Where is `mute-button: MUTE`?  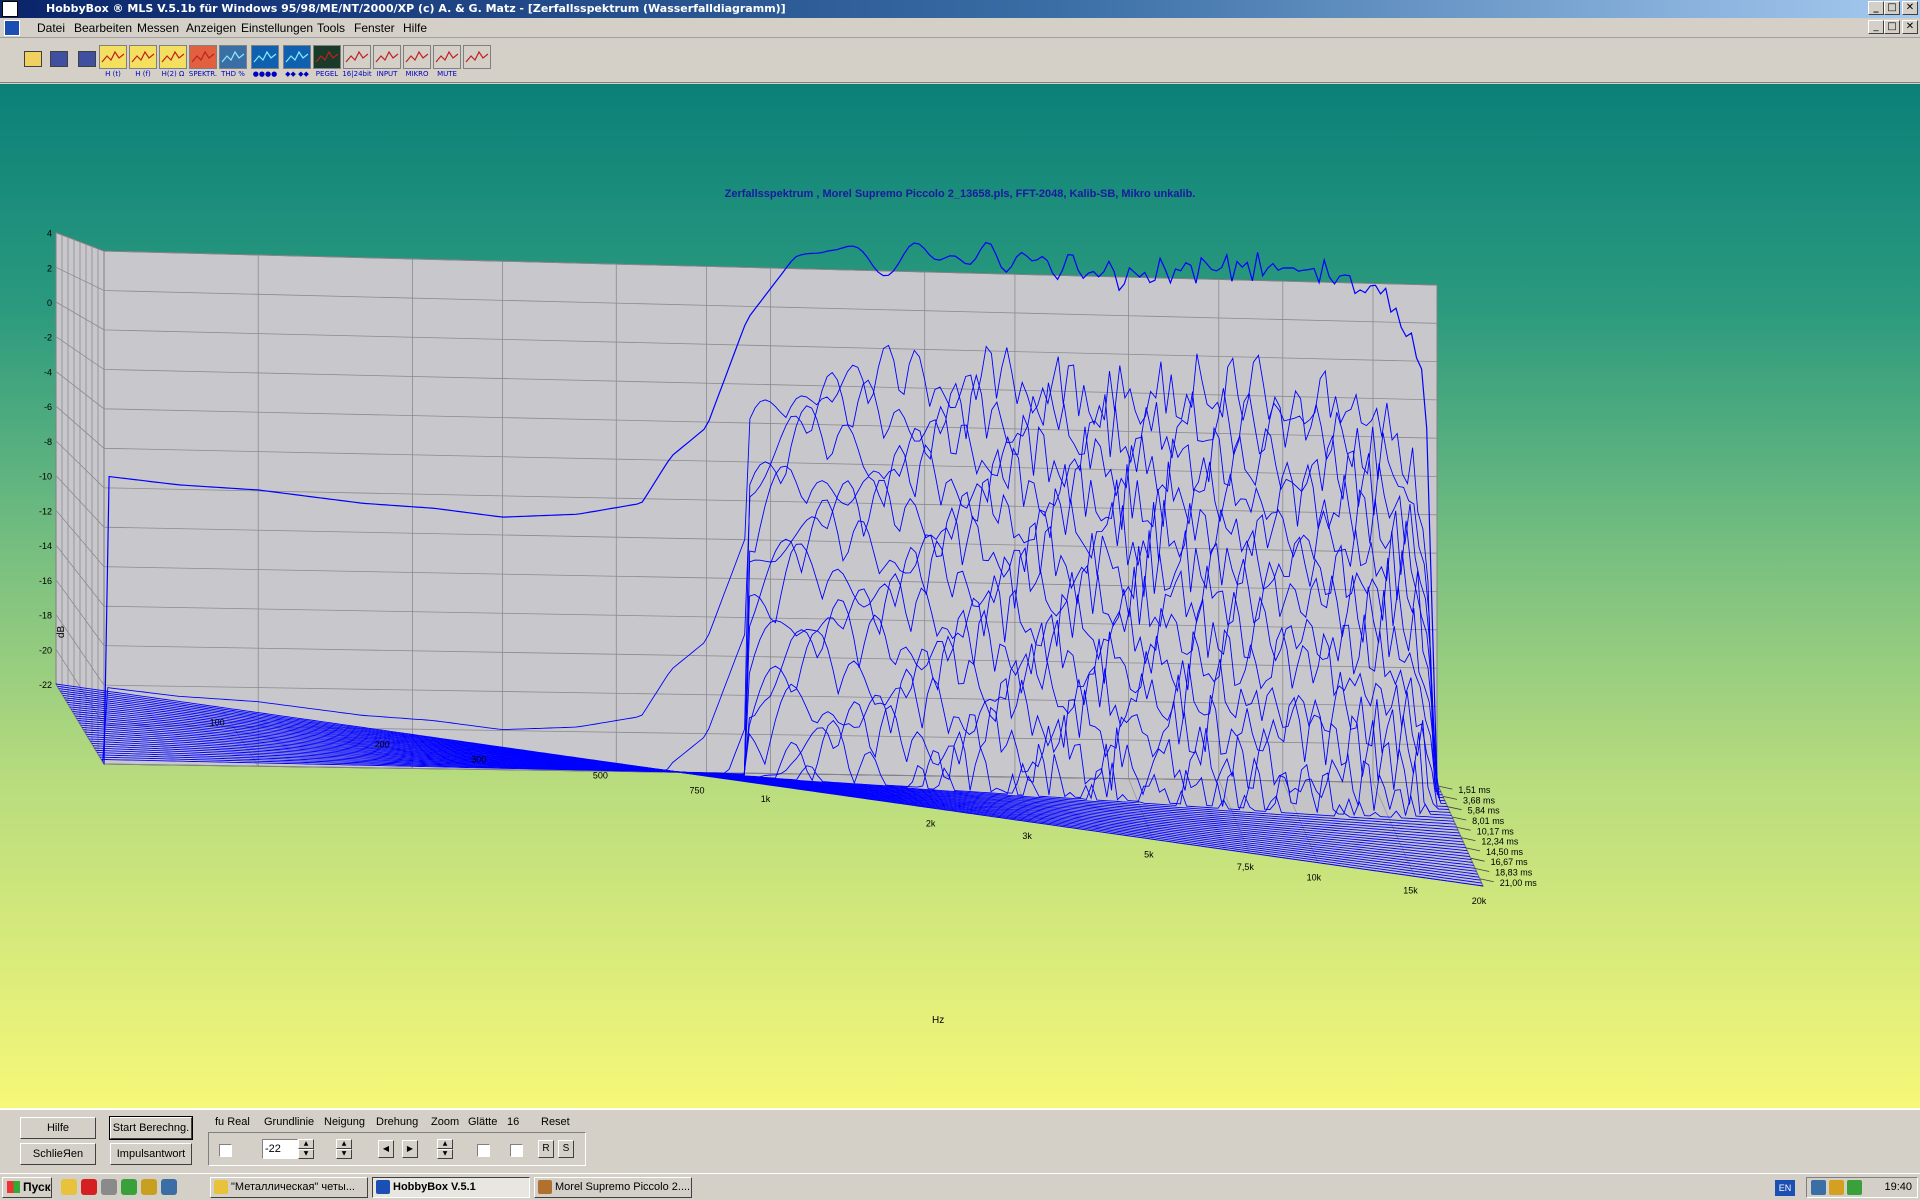
mute-button: MUTE is located at coordinates (447, 62).